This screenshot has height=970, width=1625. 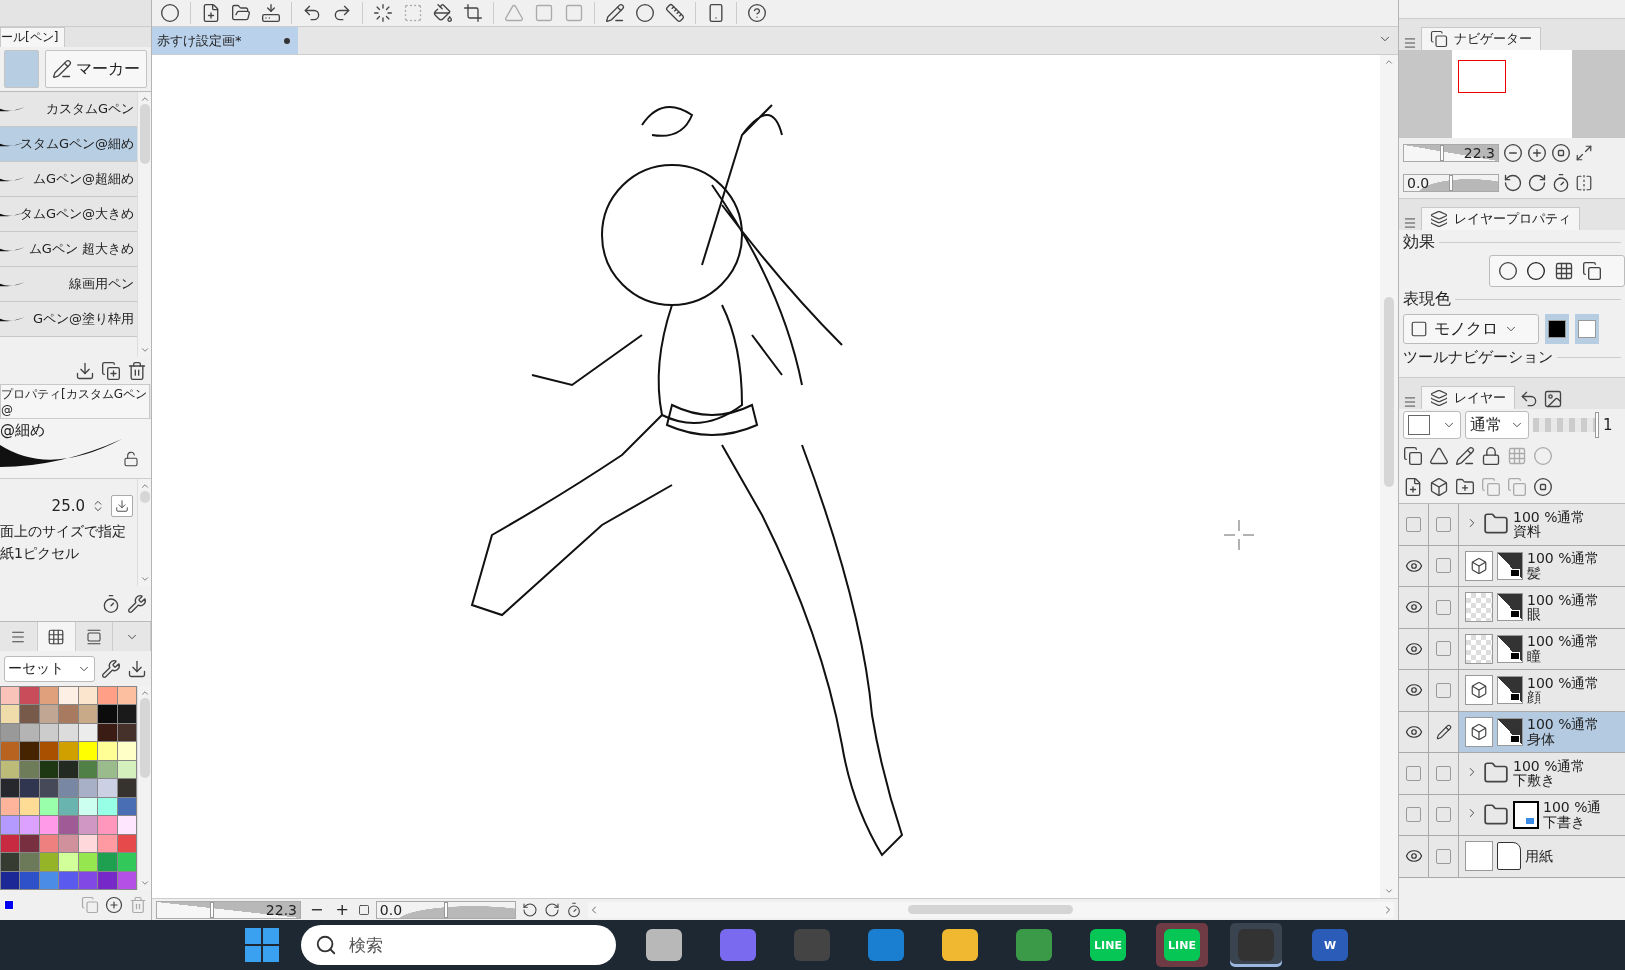 What do you see at coordinates (75, 401) in the screenshot?
I see `panel-tab: プロパティ[カスタムGペン@` at bounding box center [75, 401].